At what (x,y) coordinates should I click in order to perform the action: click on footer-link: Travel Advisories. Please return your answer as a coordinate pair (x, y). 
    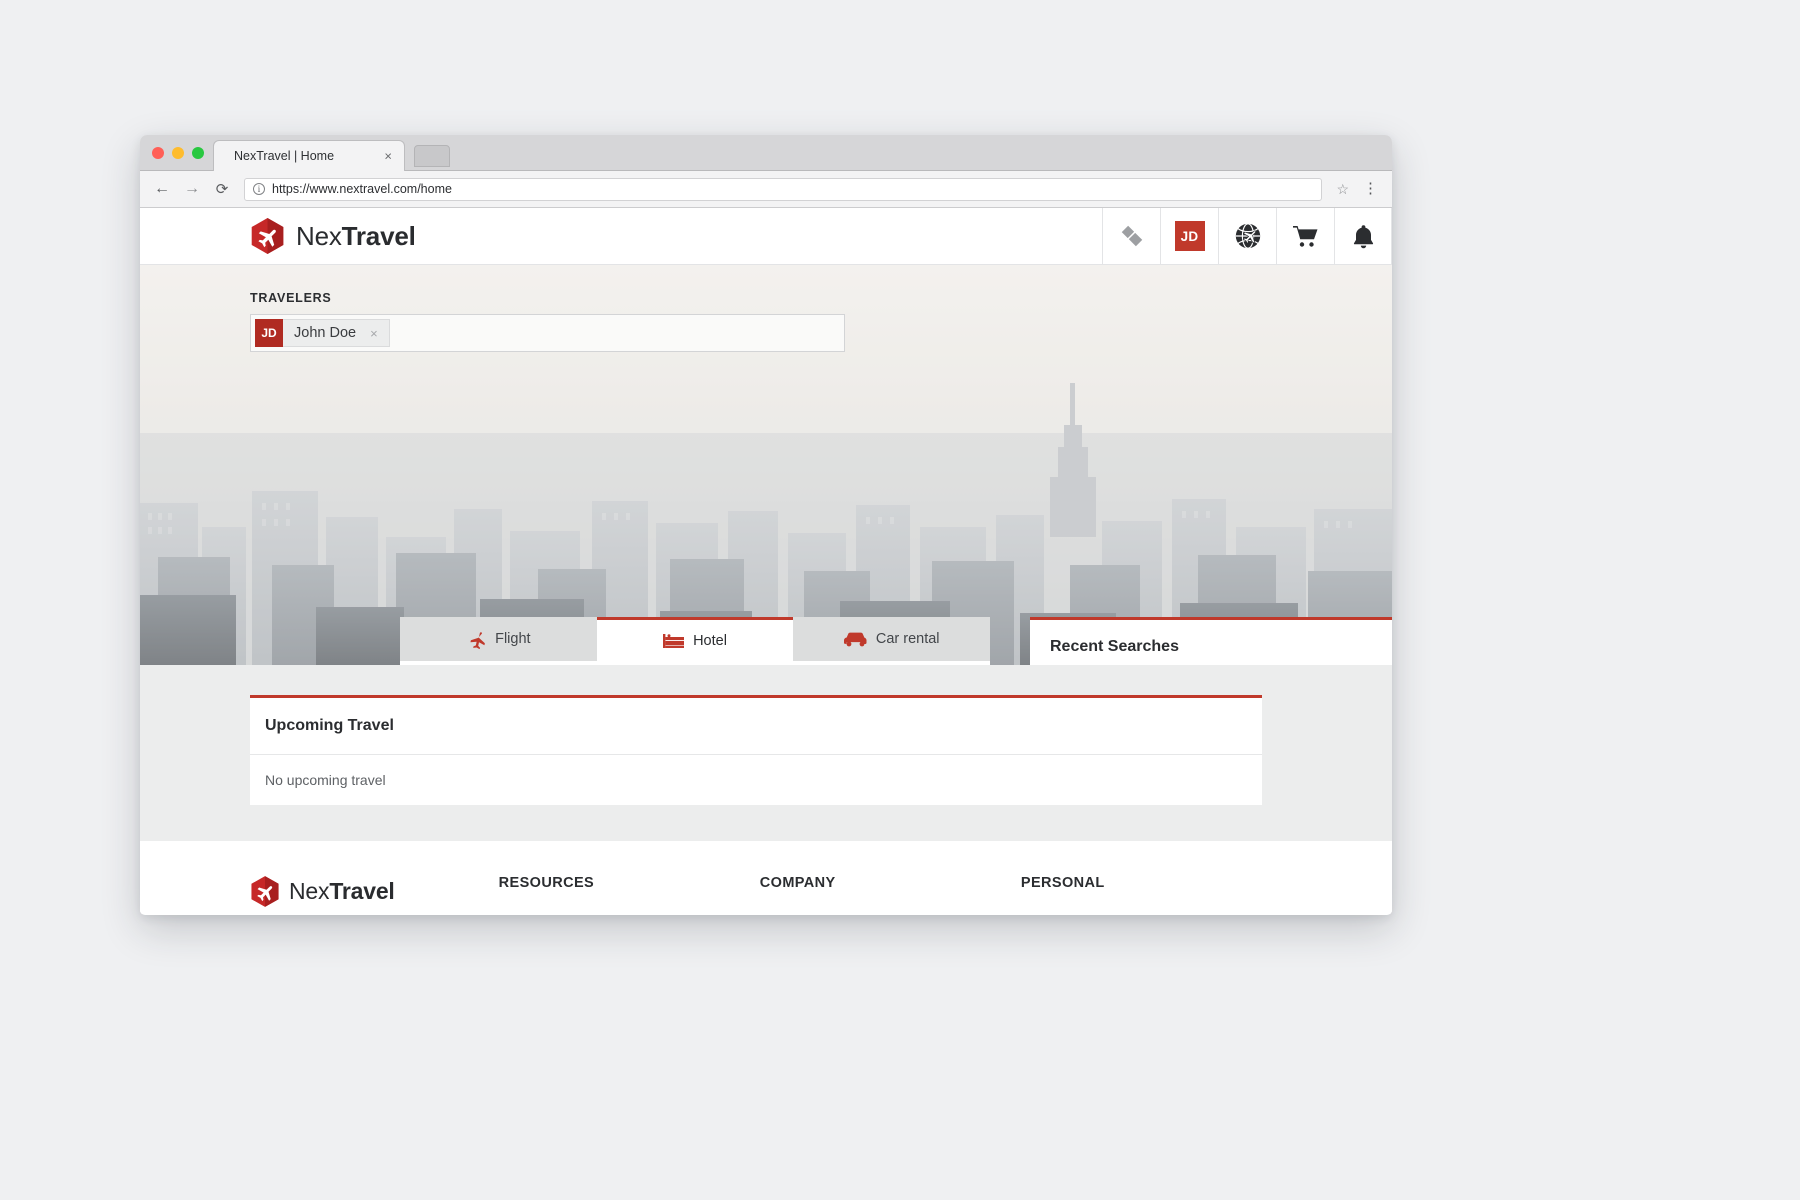
    Looking at the image, I should click on (629, 913).